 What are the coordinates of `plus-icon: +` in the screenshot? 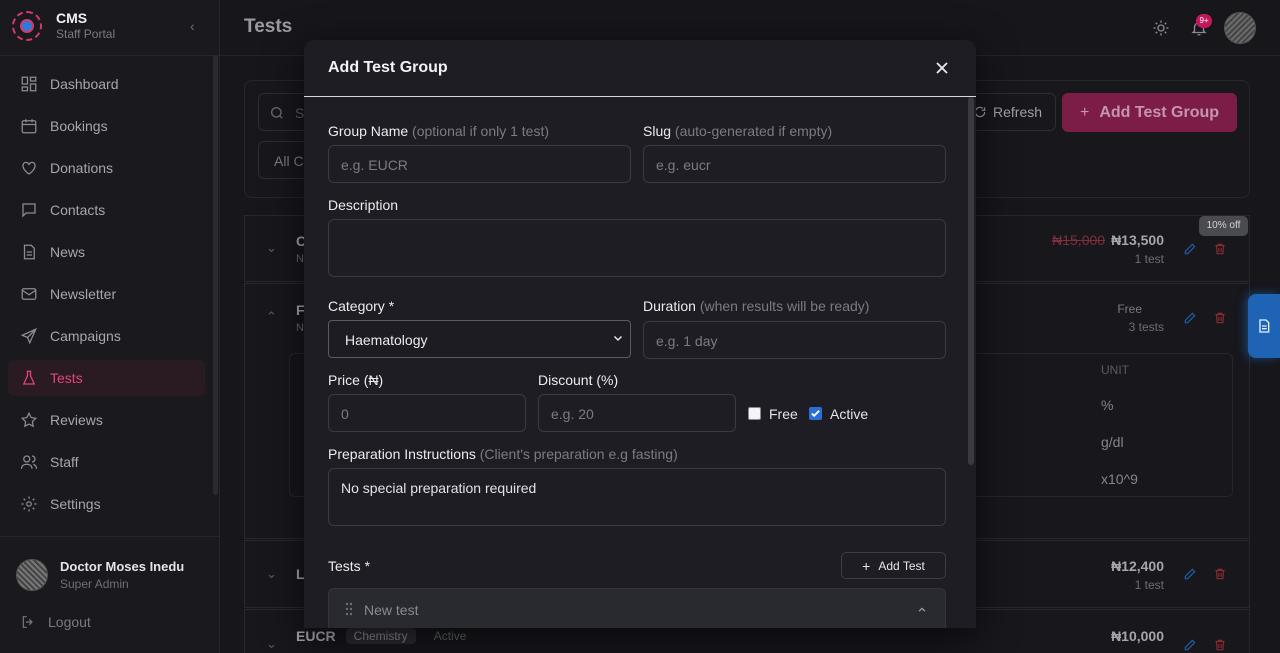 It's located at (866, 565).